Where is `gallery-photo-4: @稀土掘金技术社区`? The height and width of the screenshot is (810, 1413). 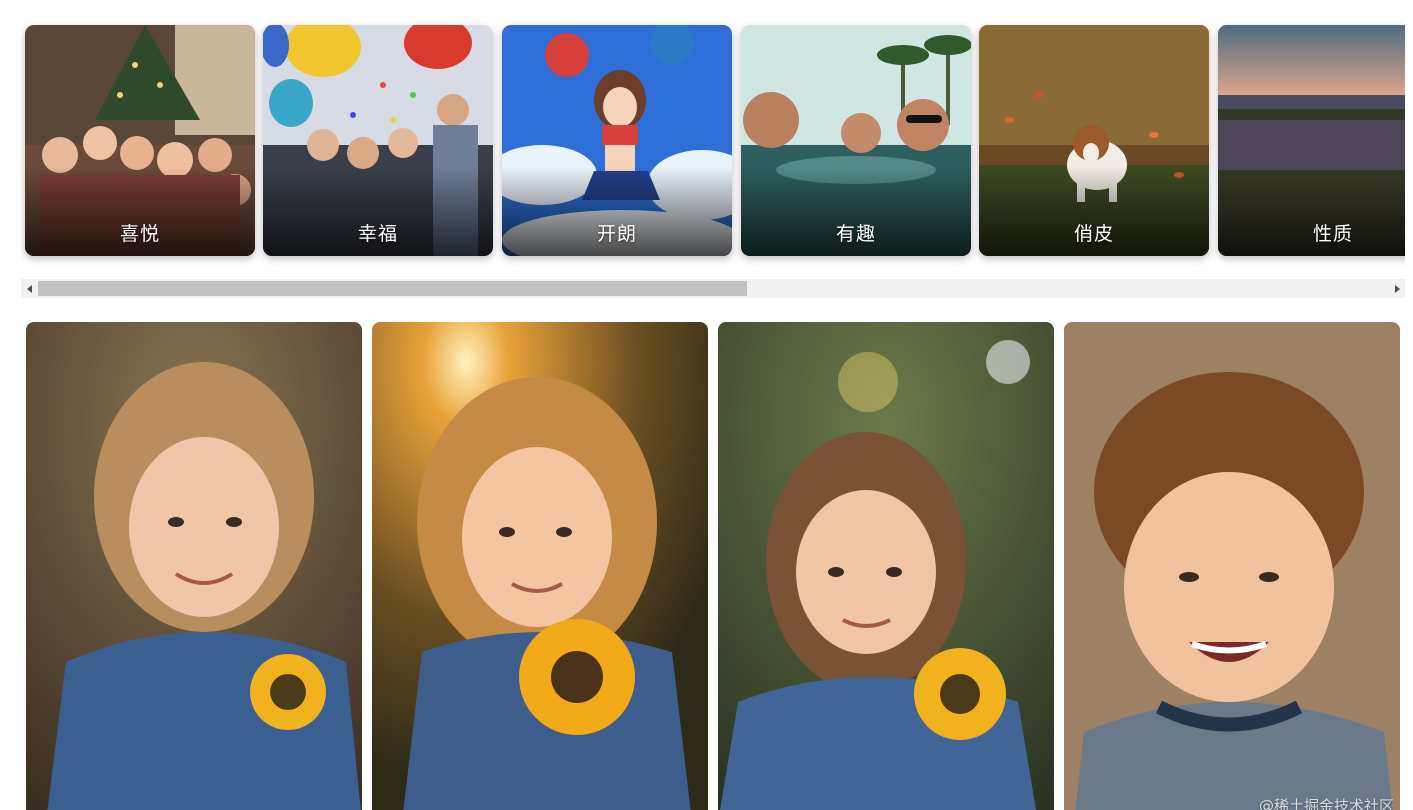 gallery-photo-4: @稀土掘金技术社区 is located at coordinates (1232, 566).